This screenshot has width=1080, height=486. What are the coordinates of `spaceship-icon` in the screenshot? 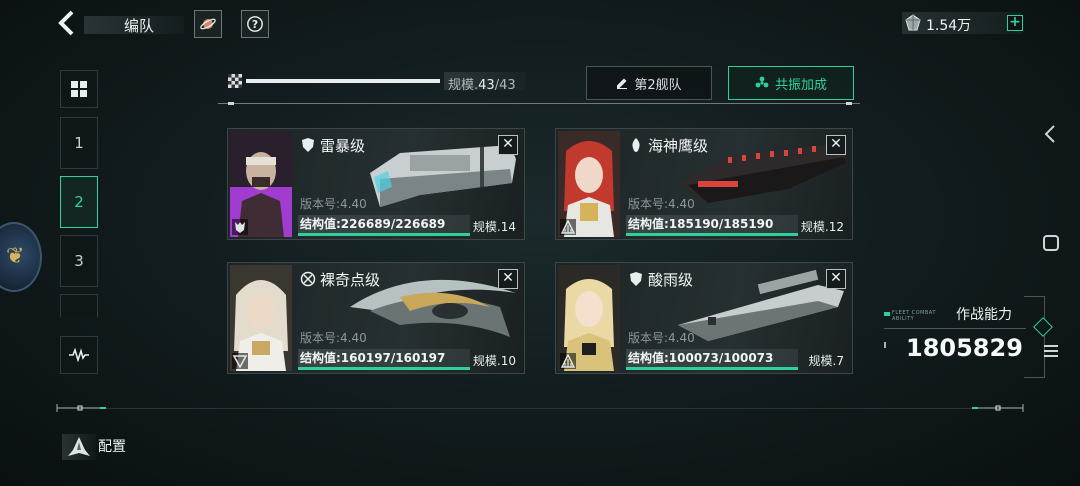 It's located at (79, 446).